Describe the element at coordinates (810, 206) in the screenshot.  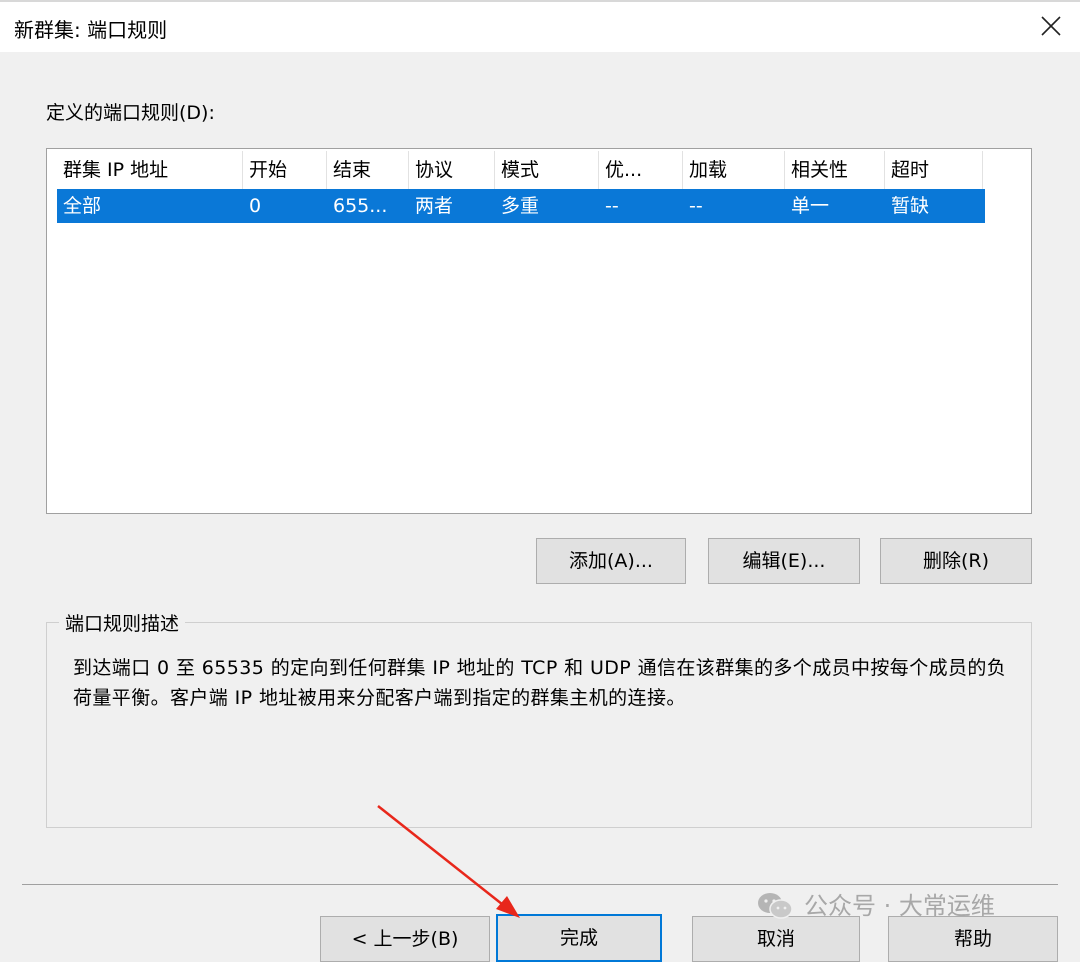
I see `cell-affinity: 单一` at that location.